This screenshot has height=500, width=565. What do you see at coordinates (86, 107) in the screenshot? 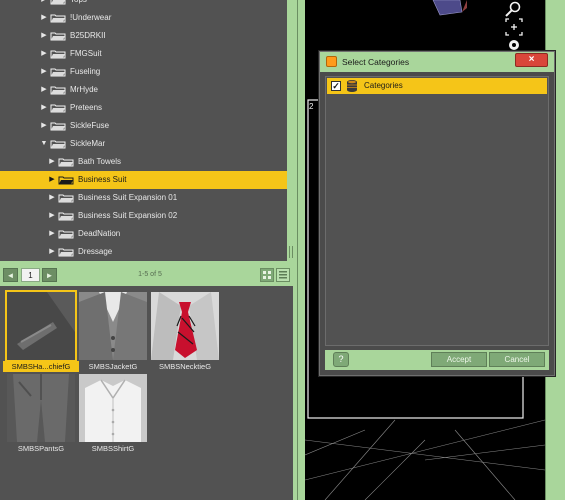
I see `tree-item-label: Preteens` at bounding box center [86, 107].